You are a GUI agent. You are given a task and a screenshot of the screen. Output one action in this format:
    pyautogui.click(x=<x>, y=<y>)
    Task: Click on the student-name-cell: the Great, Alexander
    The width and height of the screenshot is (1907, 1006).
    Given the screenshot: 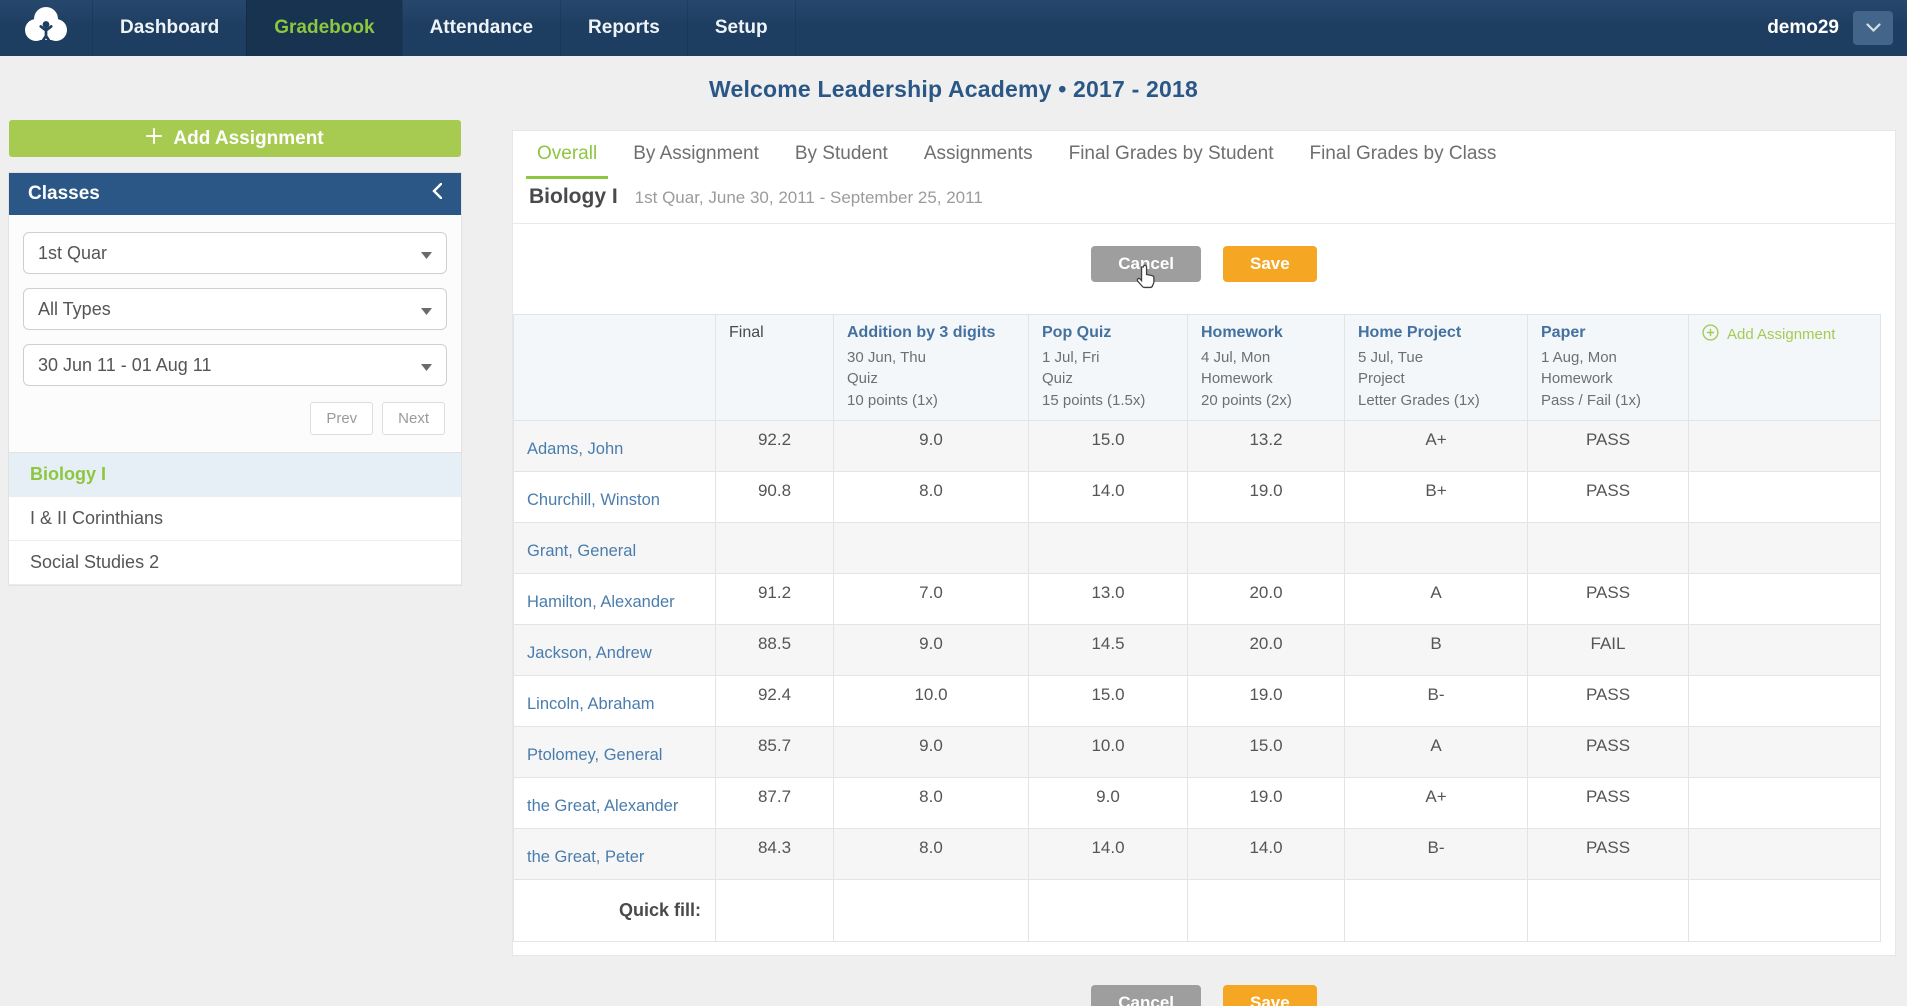 What is the action you would take?
    pyautogui.click(x=614, y=802)
    